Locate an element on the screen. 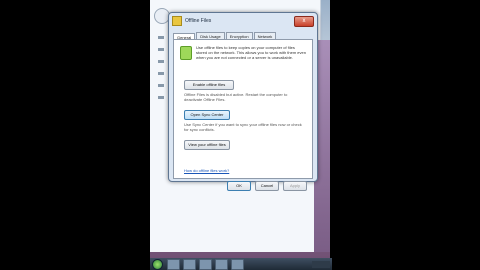 The height and width of the screenshot is (270, 480). taskbar-ie-icon is located at coordinates (173, 264).